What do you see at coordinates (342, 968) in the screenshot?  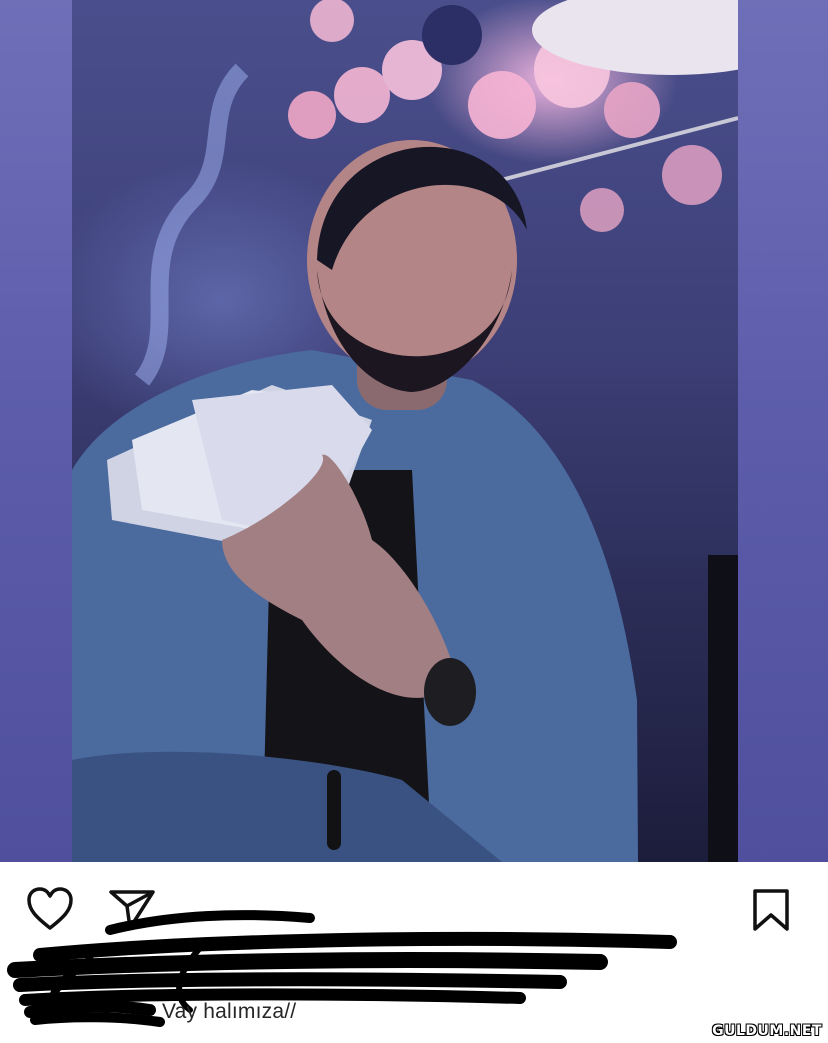 I see `redaction-scribble` at bounding box center [342, 968].